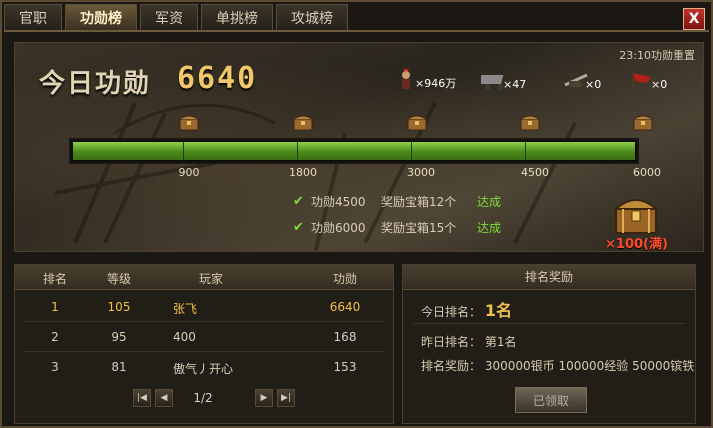  What do you see at coordinates (549, 277) in the screenshot?
I see `rank-reward-title: 排名奖励` at bounding box center [549, 277].